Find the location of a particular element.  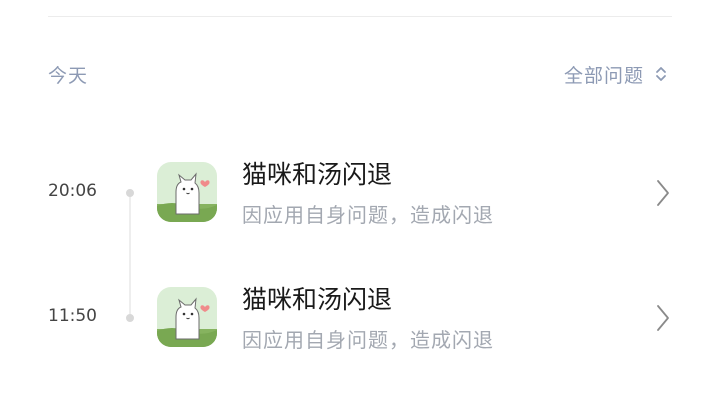

issue-filter-dropdown: 全部问题 is located at coordinates (616, 74).